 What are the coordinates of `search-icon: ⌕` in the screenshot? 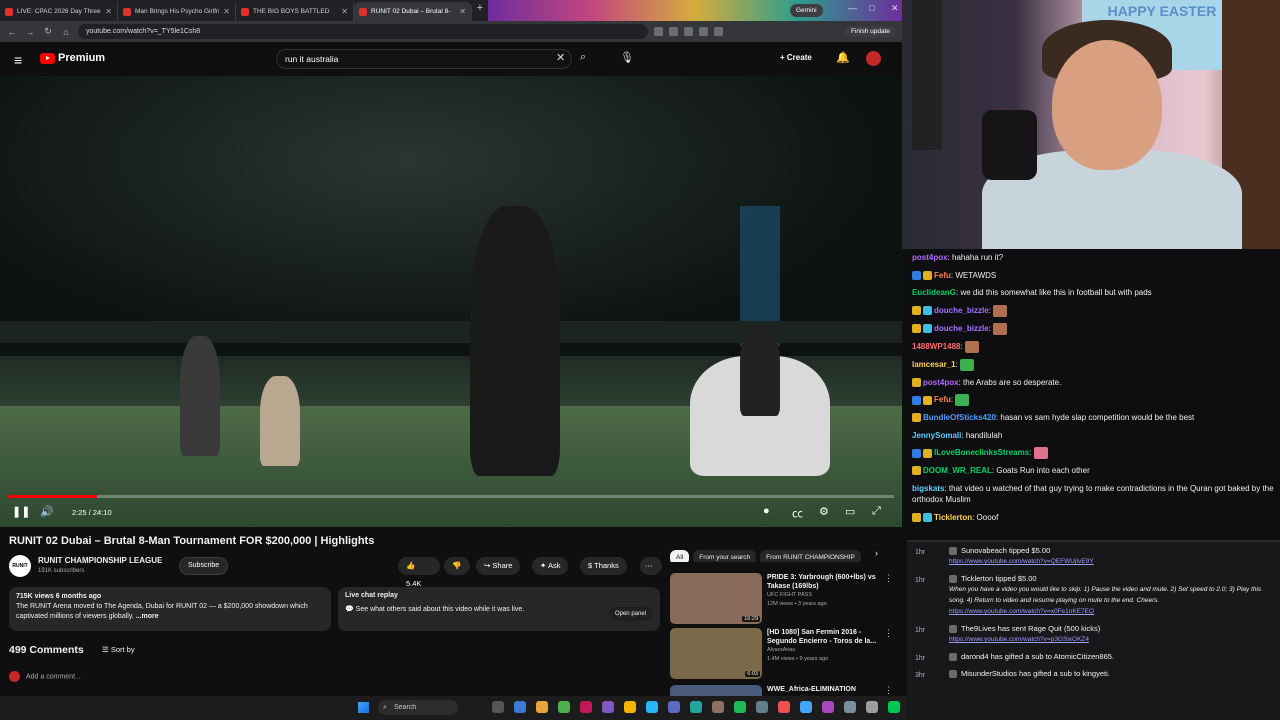 It's located at (583, 57).